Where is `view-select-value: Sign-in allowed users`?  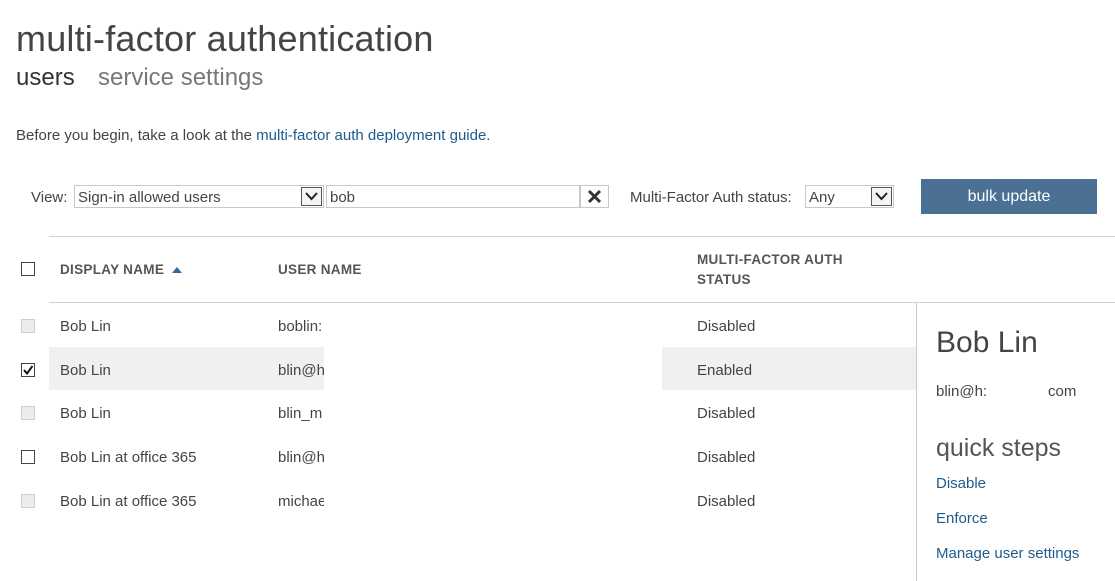 view-select-value: Sign-in allowed users is located at coordinates (149, 197).